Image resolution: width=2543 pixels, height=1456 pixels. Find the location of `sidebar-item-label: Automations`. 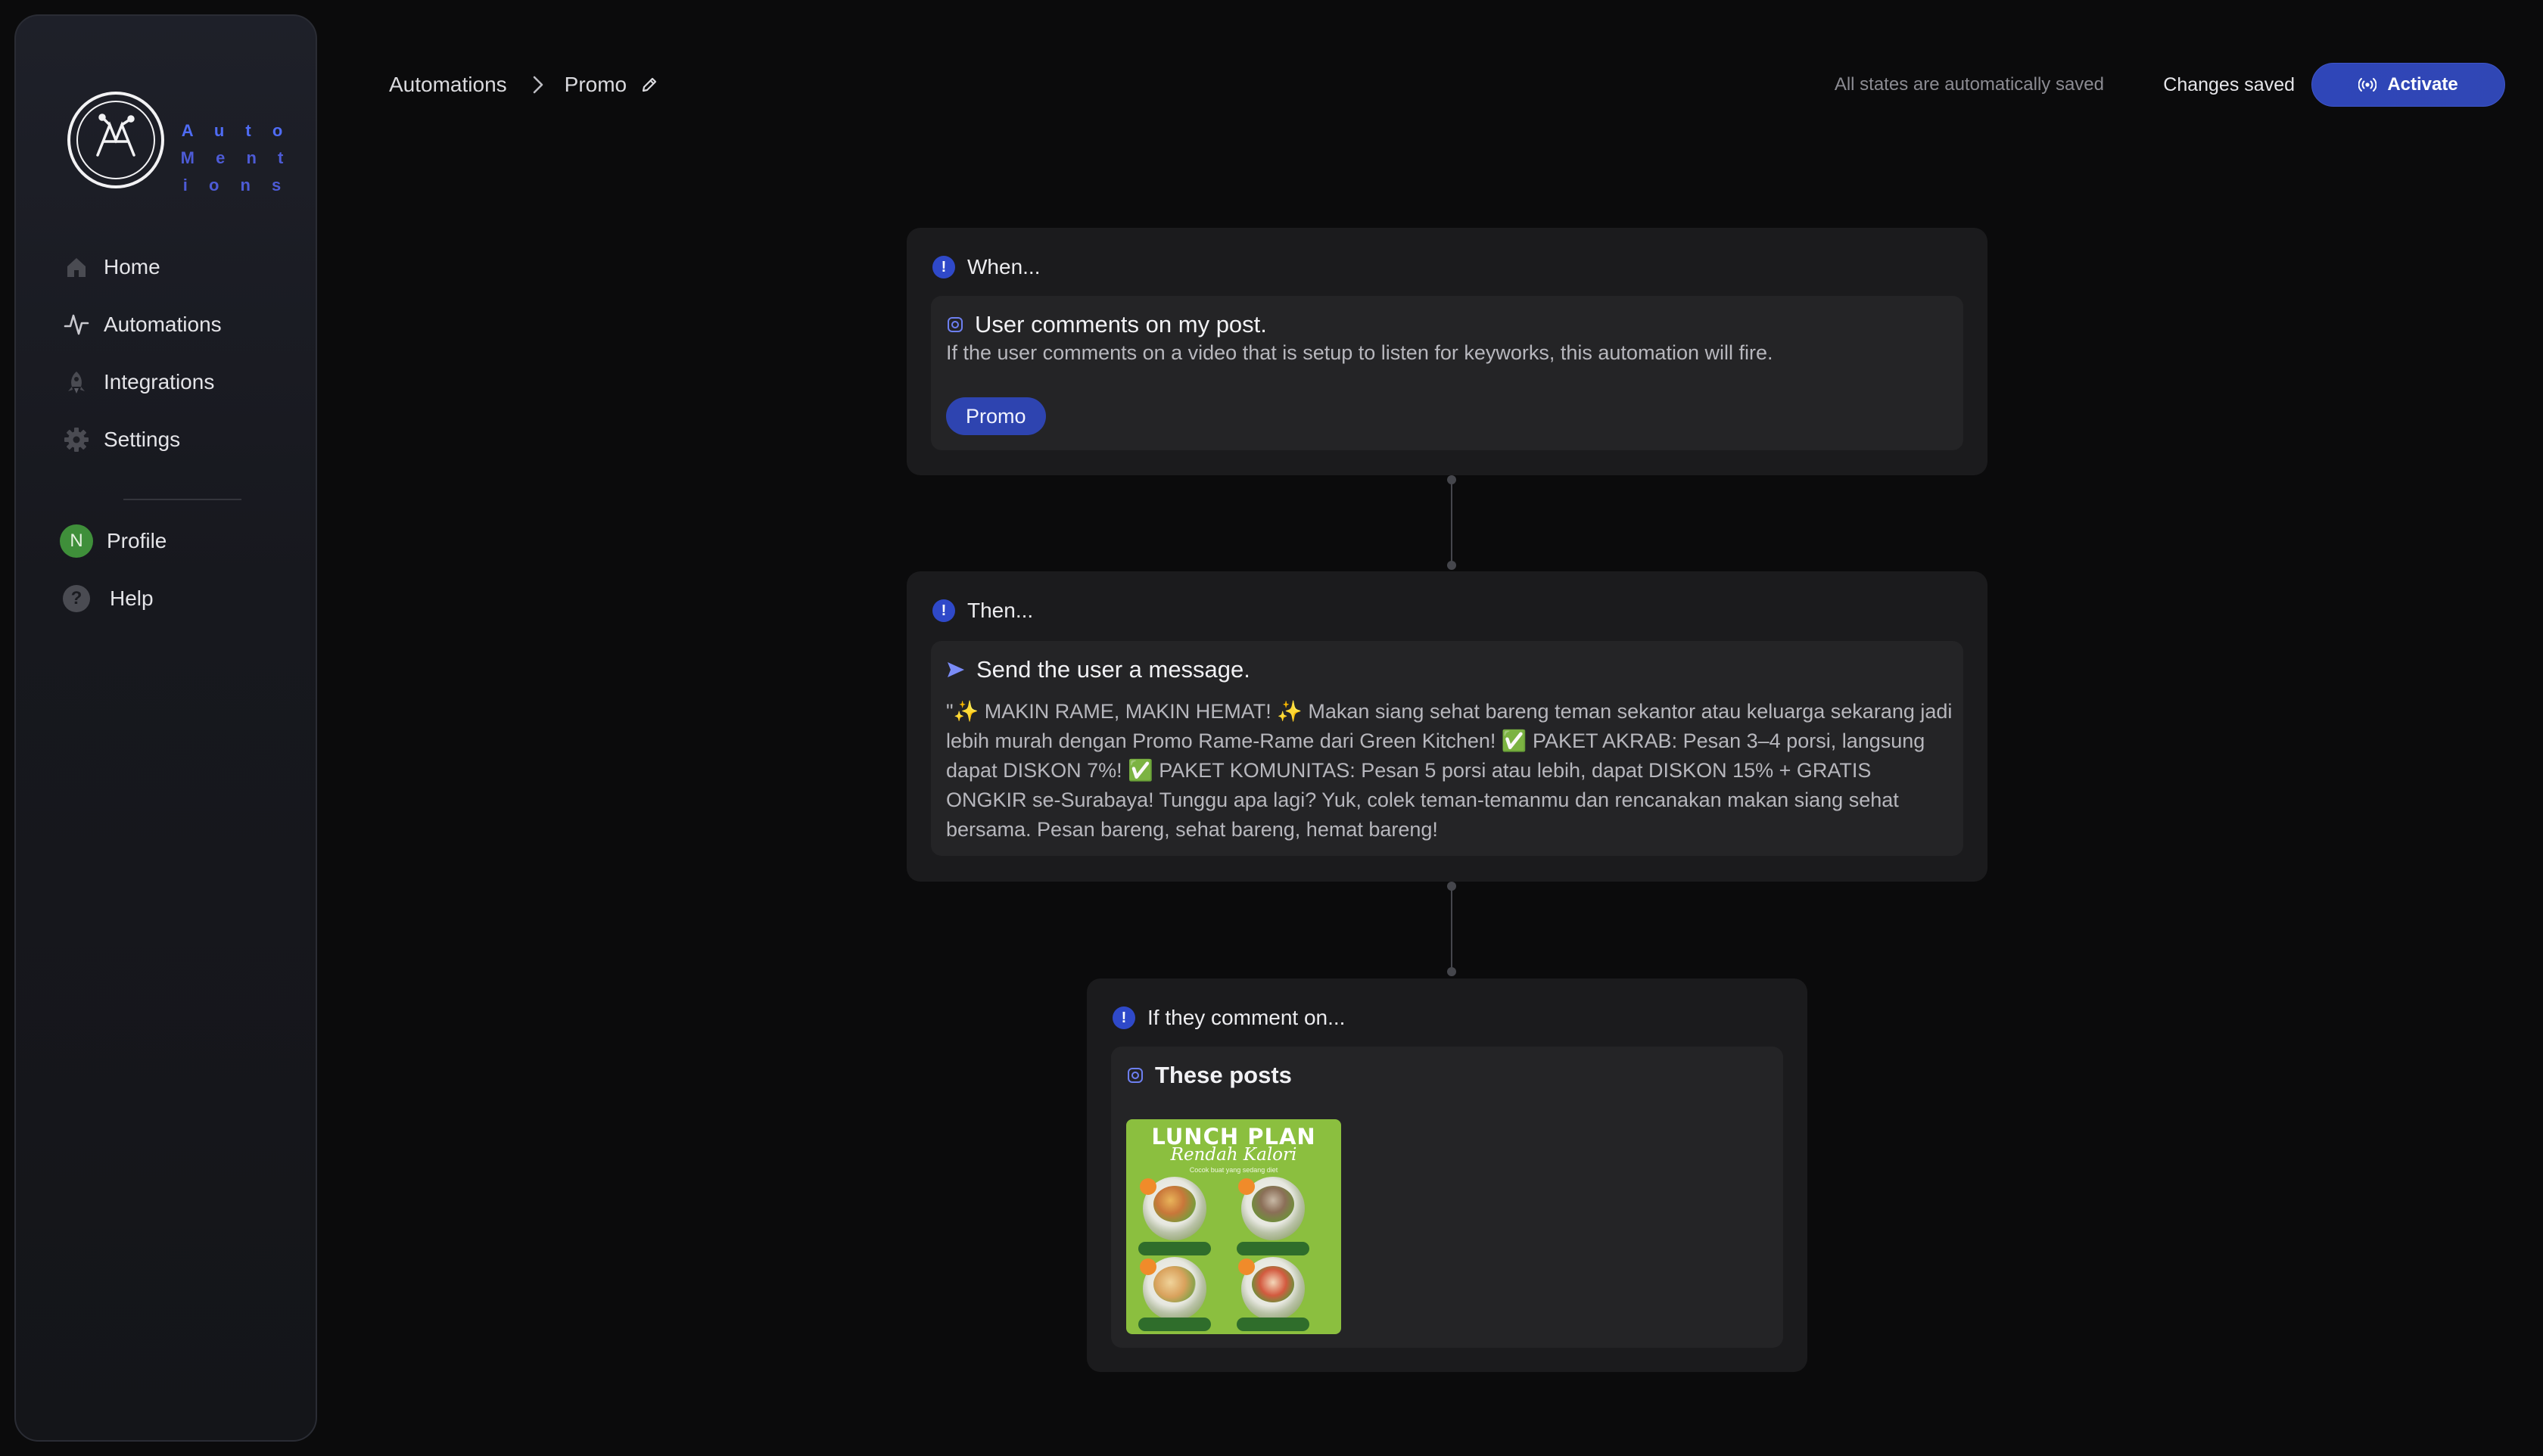

sidebar-item-label: Automations is located at coordinates (163, 325).